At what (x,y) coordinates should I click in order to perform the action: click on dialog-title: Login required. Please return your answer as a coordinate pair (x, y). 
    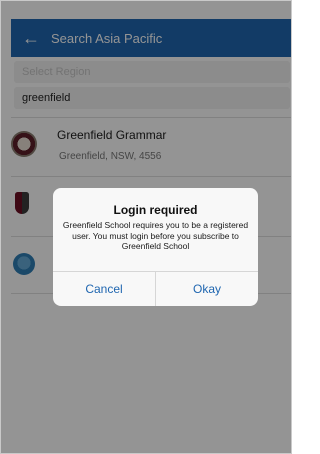
    Looking at the image, I should click on (155, 210).